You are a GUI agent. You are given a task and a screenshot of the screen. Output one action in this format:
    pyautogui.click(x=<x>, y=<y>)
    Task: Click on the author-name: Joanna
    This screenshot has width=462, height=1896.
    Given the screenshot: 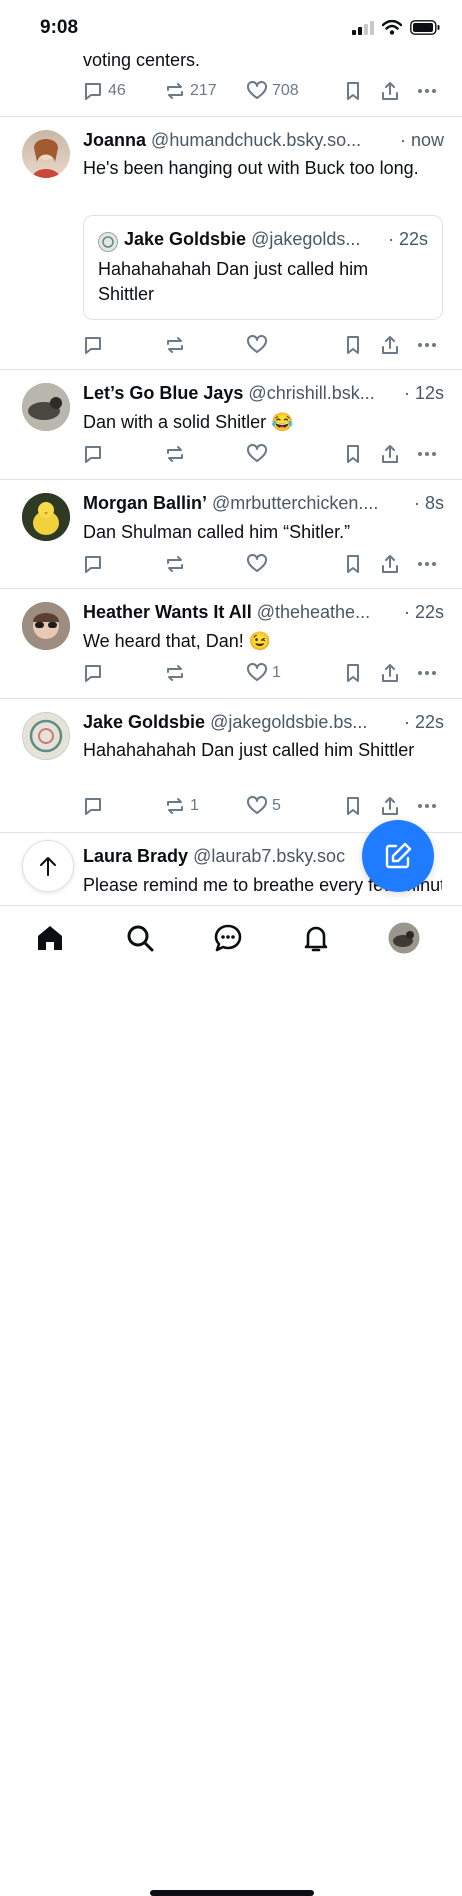 What is the action you would take?
    pyautogui.click(x=114, y=140)
    